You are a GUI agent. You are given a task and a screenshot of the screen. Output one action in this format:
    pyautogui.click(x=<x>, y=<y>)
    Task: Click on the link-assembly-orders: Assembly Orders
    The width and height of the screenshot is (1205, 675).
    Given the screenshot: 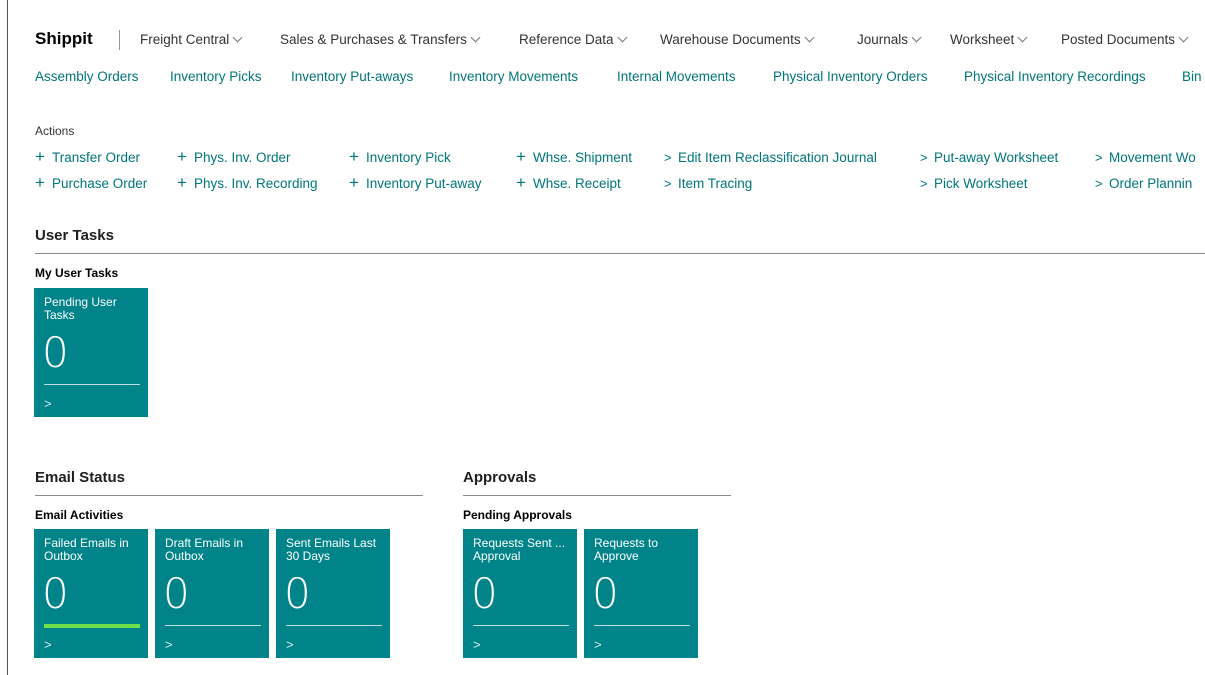 What is the action you would take?
    pyautogui.click(x=87, y=76)
    